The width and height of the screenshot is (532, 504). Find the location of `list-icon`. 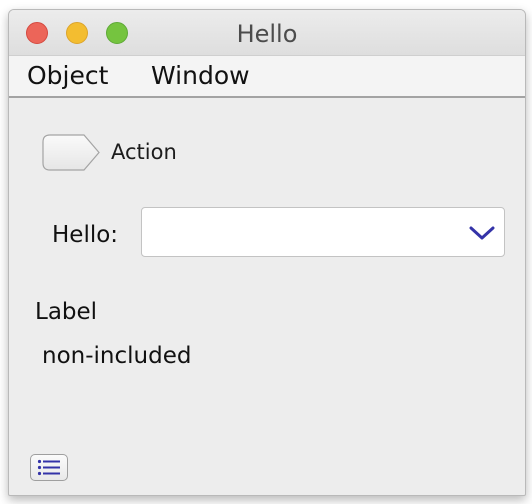

list-icon is located at coordinates (48, 467).